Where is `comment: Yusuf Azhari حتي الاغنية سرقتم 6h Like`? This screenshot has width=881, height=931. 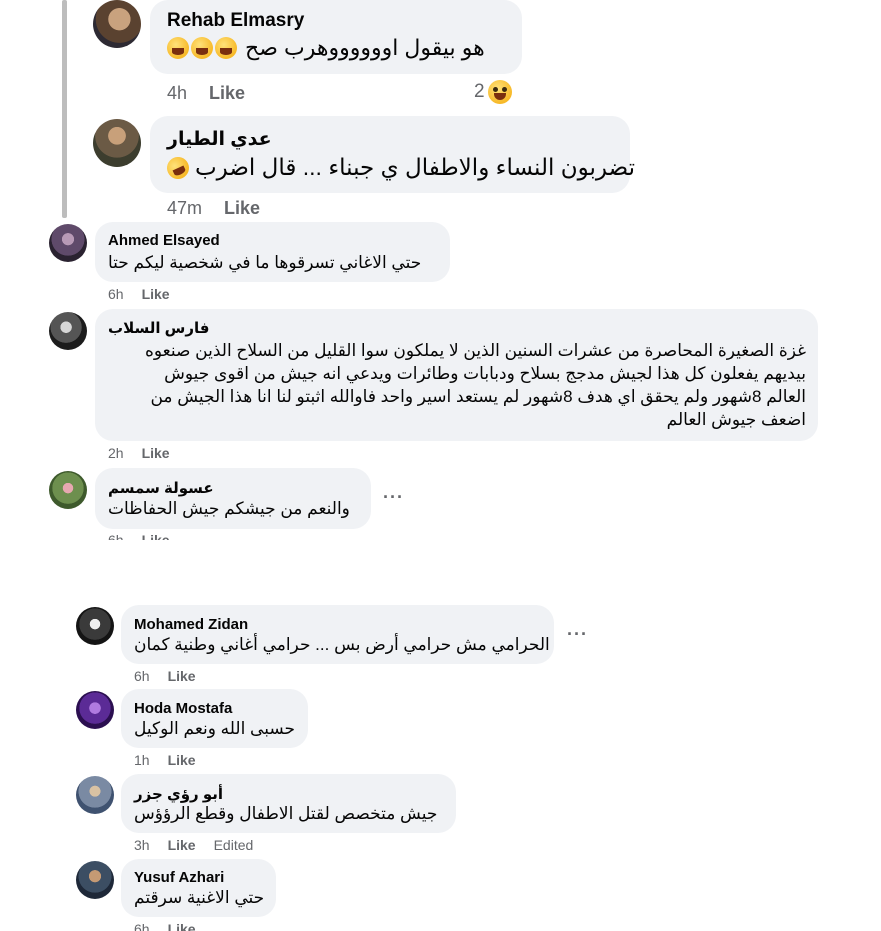
comment: Yusuf Azhari حتي الاغنية سرقتم 6h Like is located at coordinates (440, 895).